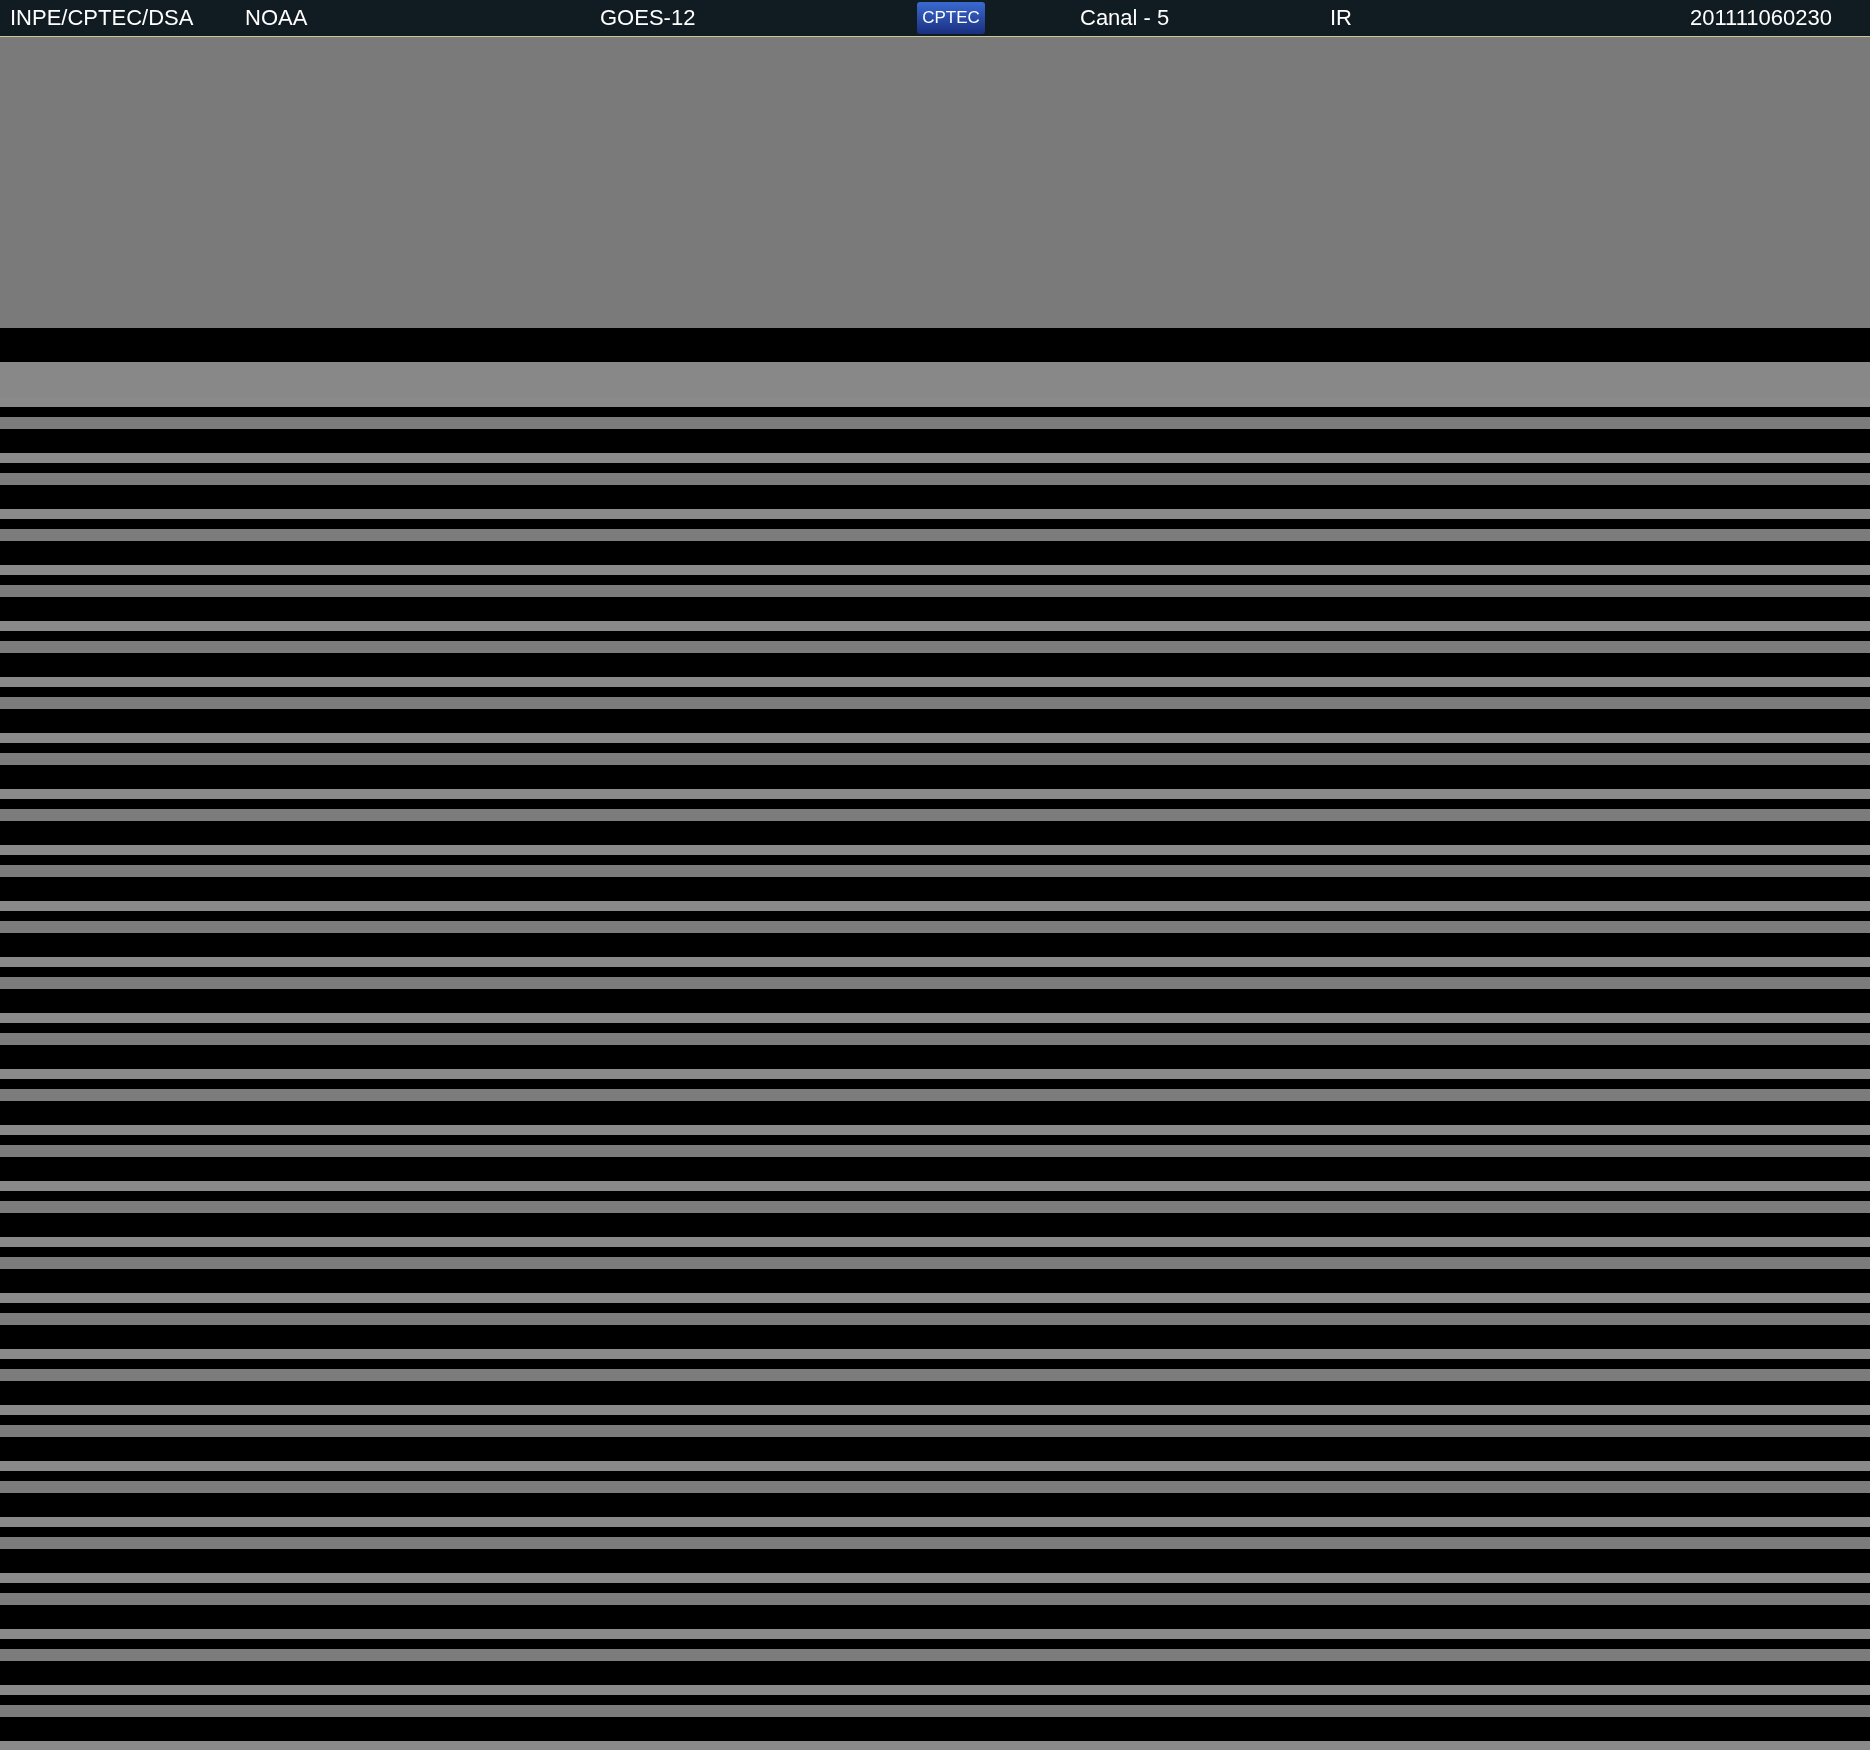  I want to click on timestamp-label: 201111060230, so click(1761, 18).